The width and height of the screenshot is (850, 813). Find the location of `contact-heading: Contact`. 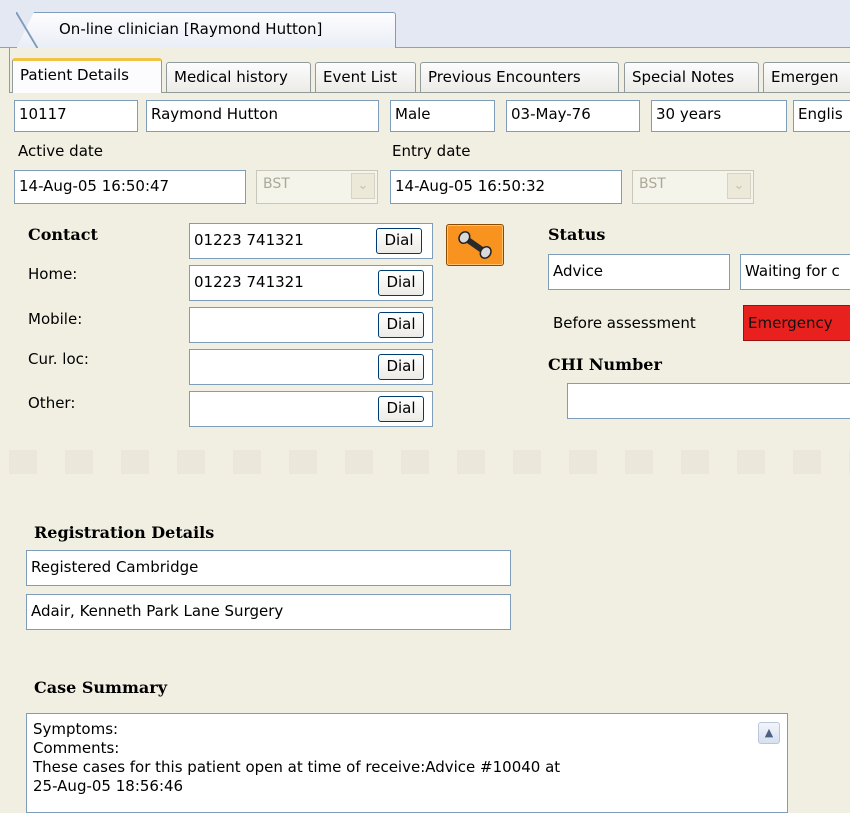

contact-heading: Contact is located at coordinates (63, 234).